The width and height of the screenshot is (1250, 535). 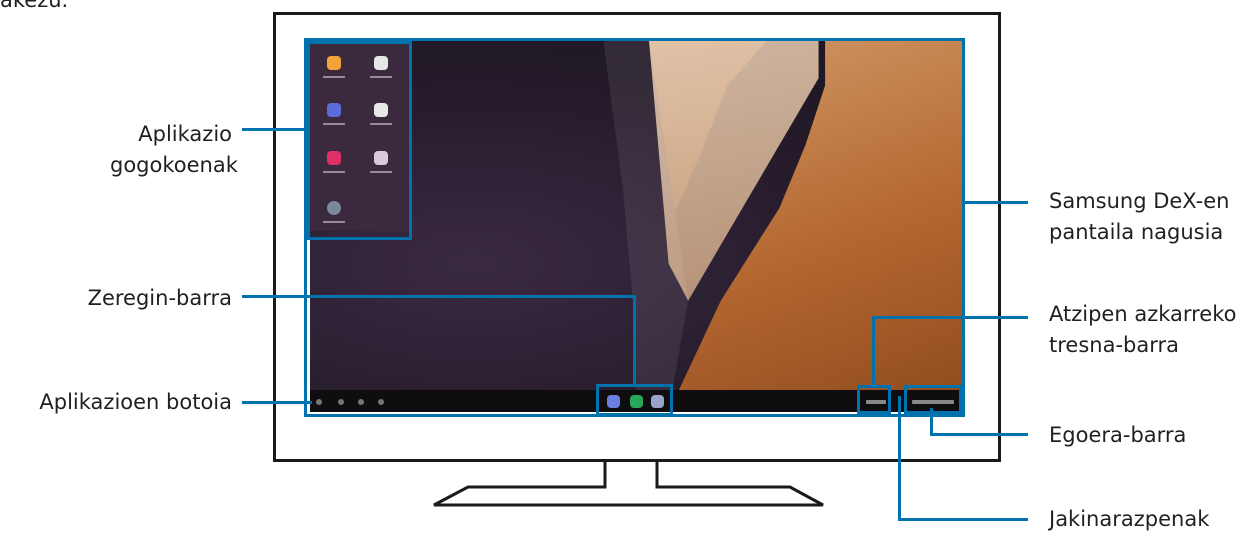 What do you see at coordinates (174, 150) in the screenshot?
I see `favorite-apps-label: Aplikazio gogokoenak` at bounding box center [174, 150].